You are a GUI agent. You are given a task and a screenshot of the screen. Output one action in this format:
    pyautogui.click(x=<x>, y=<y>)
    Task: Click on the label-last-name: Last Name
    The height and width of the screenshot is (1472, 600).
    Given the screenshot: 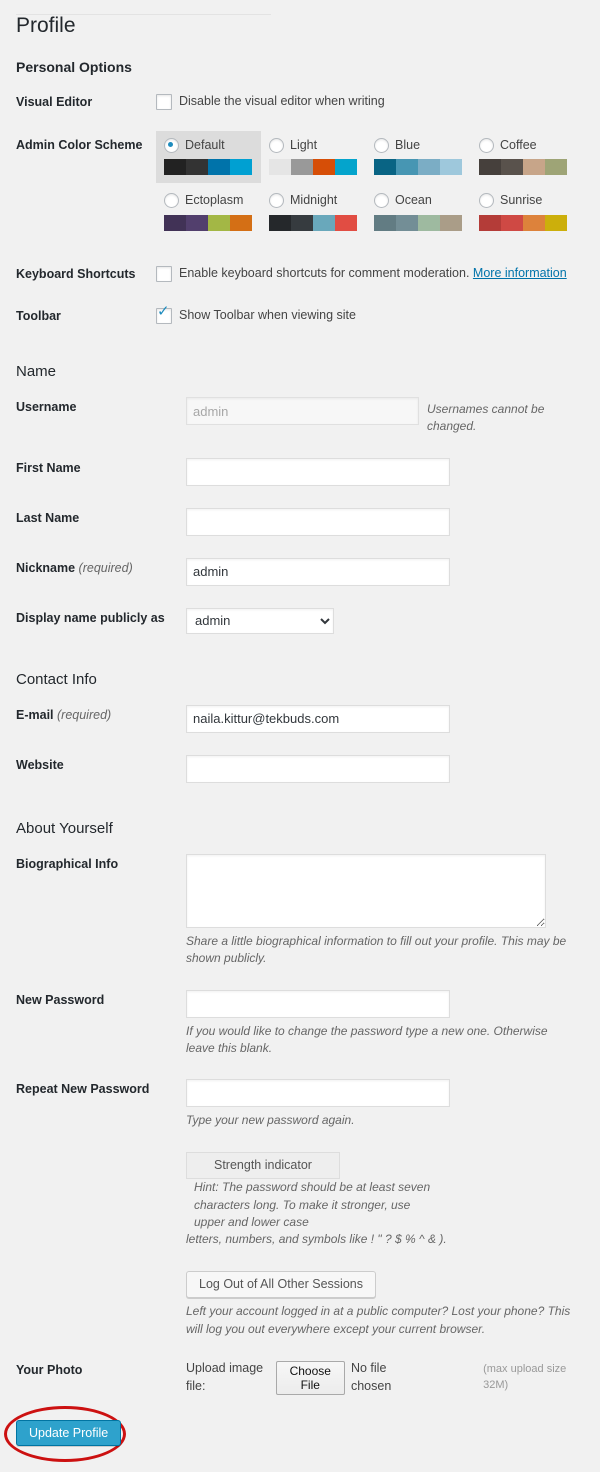 What is the action you would take?
    pyautogui.click(x=48, y=517)
    